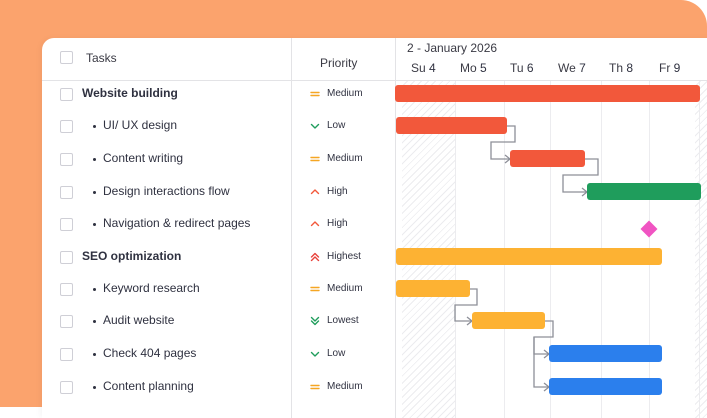  I want to click on milestone-diamond-icon, so click(649, 229).